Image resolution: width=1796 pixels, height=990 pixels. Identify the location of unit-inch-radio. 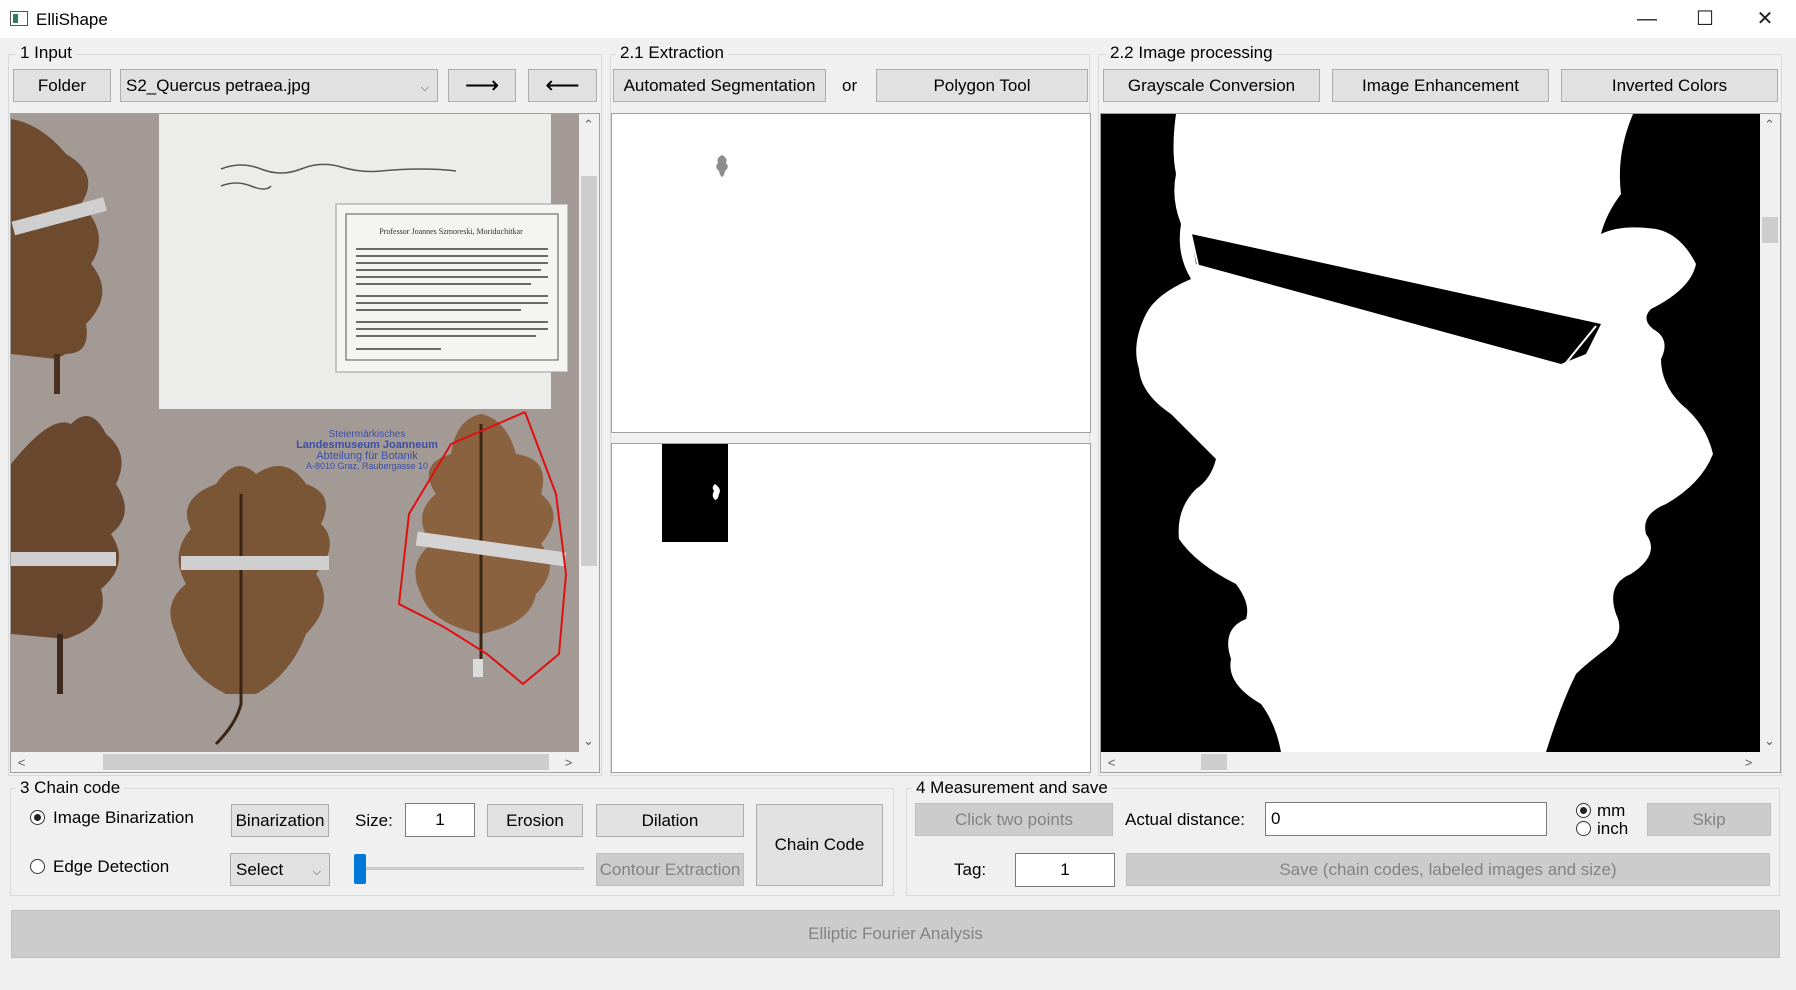
(1583, 828).